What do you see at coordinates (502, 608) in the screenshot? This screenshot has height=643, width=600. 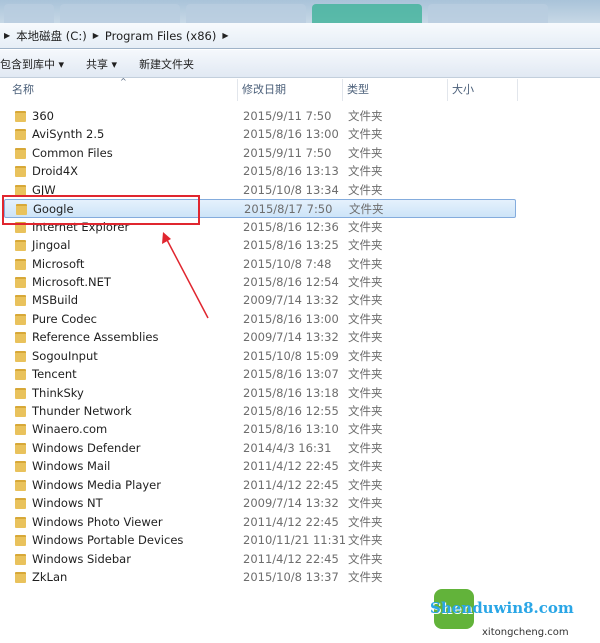 I see `watermark-brand: Shenduwin8.com` at bounding box center [502, 608].